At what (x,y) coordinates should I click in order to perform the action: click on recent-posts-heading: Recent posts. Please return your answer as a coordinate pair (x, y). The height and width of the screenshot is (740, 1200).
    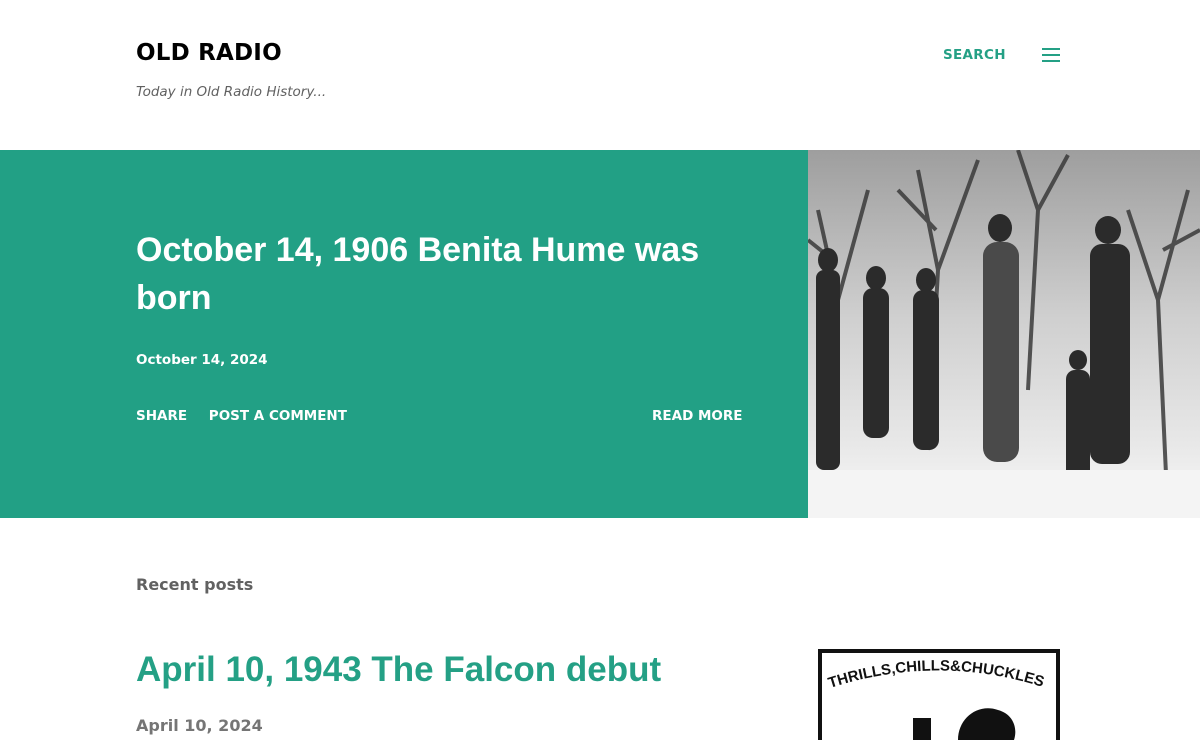
    Looking at the image, I should click on (195, 584).